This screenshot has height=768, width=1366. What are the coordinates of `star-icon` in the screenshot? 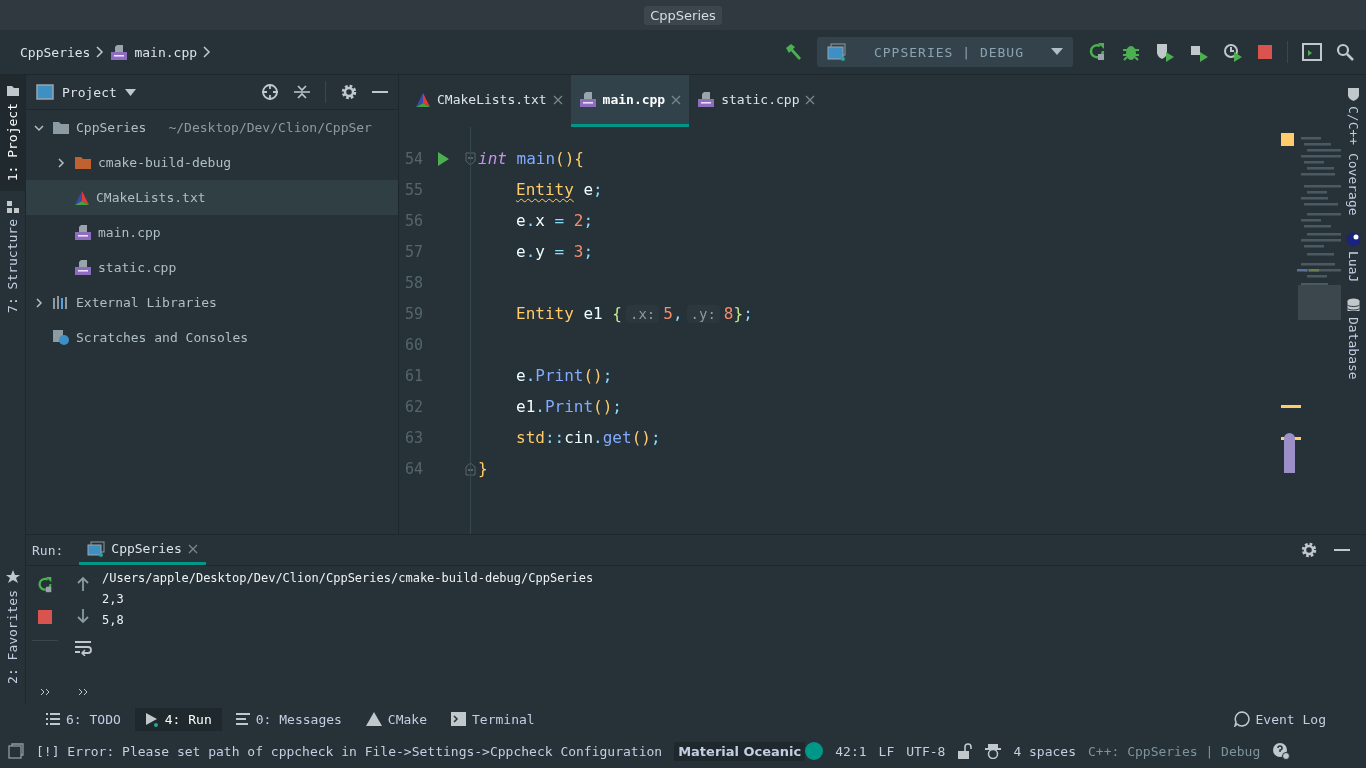 It's located at (12, 577).